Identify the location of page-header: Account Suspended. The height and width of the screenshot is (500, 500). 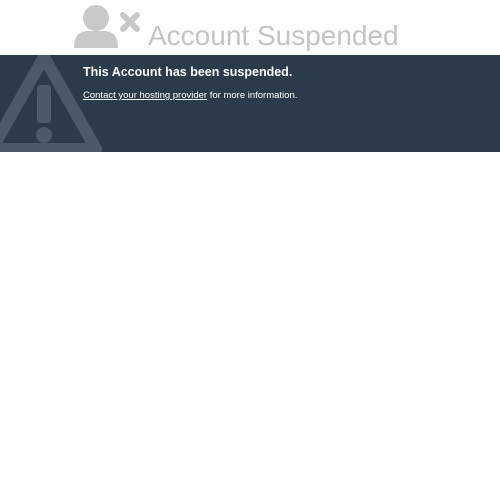
(250, 27).